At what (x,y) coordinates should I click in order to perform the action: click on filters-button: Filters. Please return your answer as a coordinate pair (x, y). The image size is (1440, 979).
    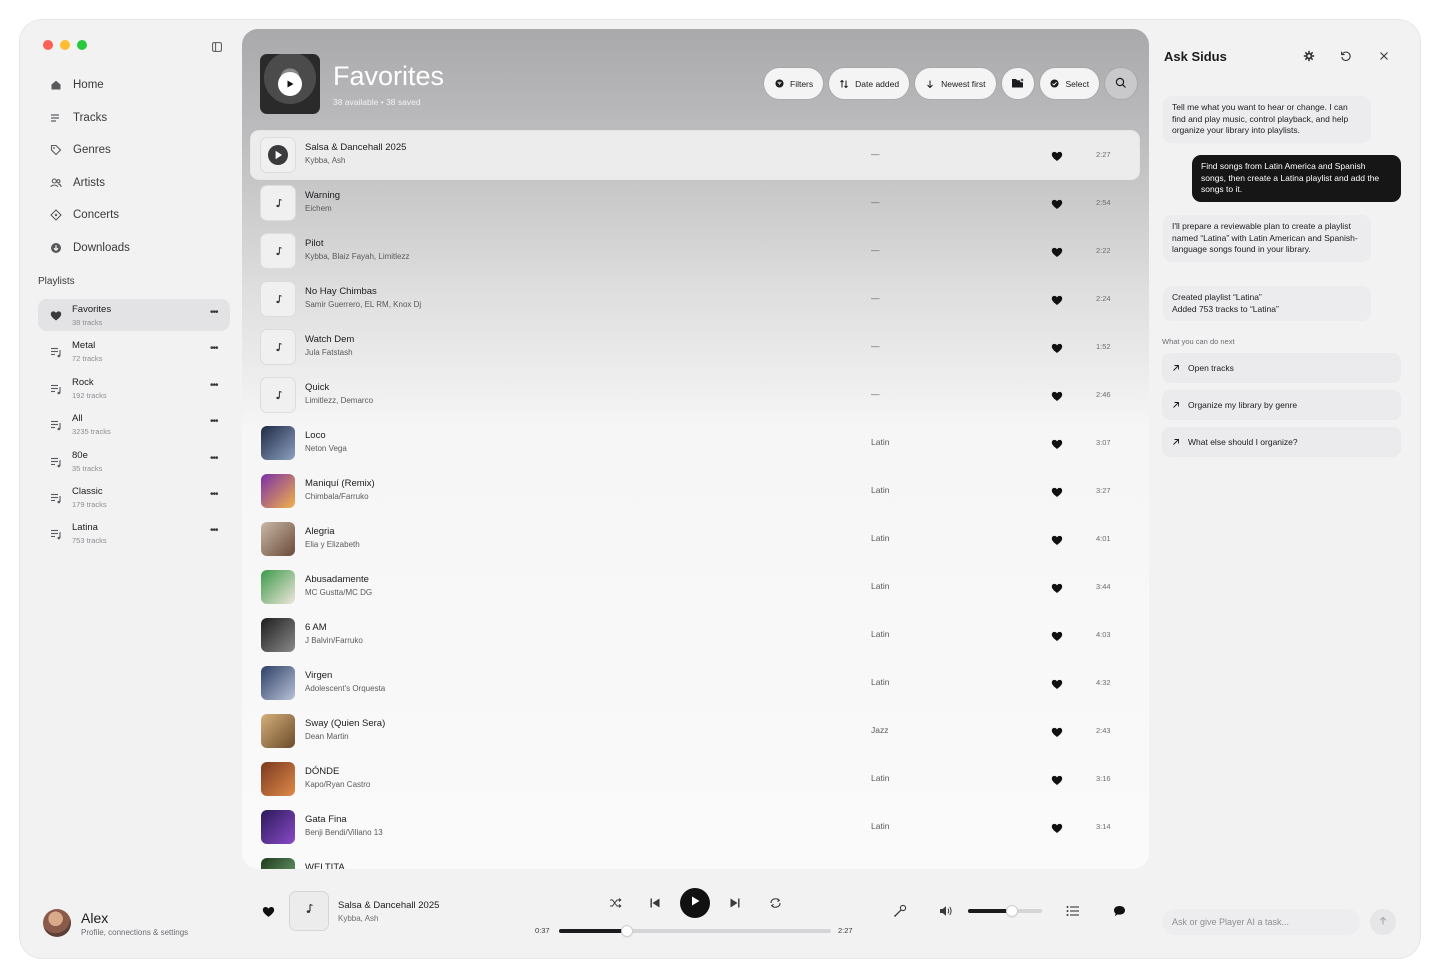
    Looking at the image, I should click on (794, 83).